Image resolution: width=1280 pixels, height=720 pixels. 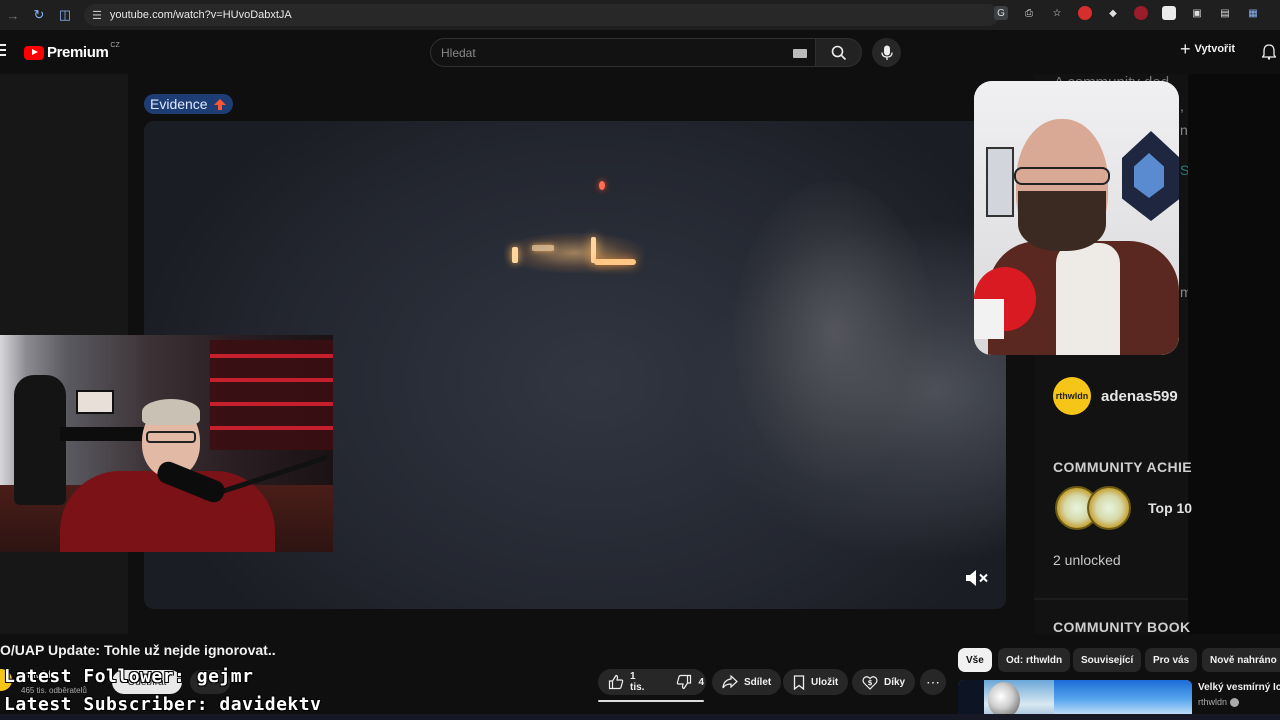 I want to click on like-button: 1 tis., so click(x=626, y=682).